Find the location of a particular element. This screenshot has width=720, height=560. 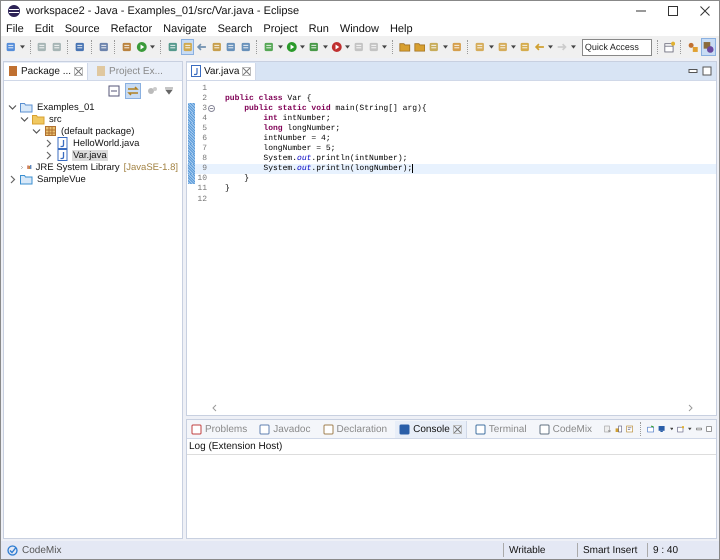

cursor-position-text: 9 : 40 is located at coordinates (680, 550).